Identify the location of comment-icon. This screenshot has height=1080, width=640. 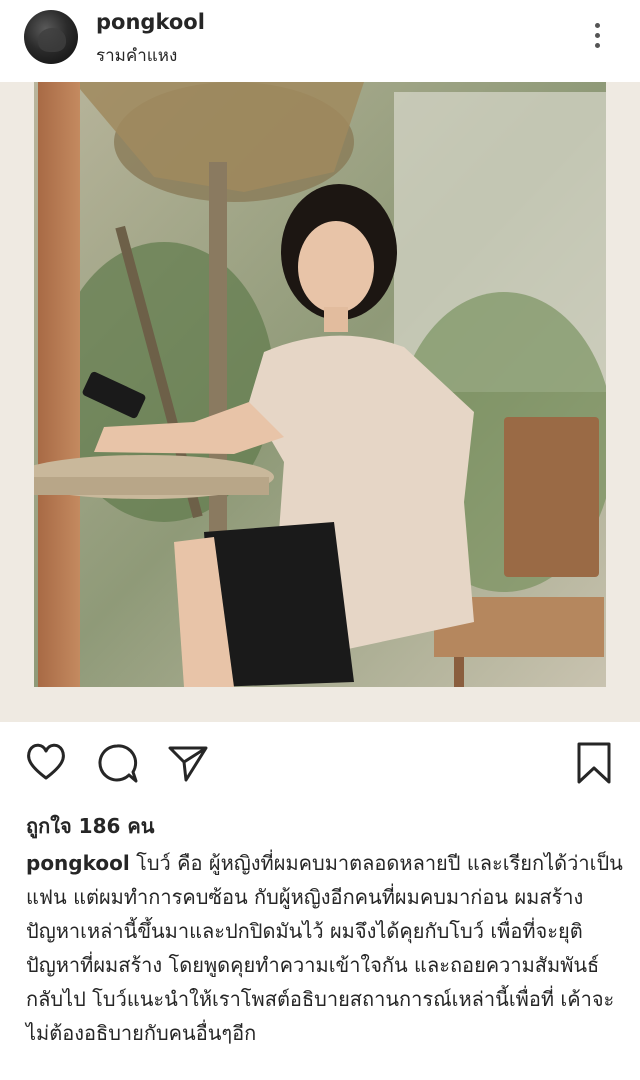
(118, 764).